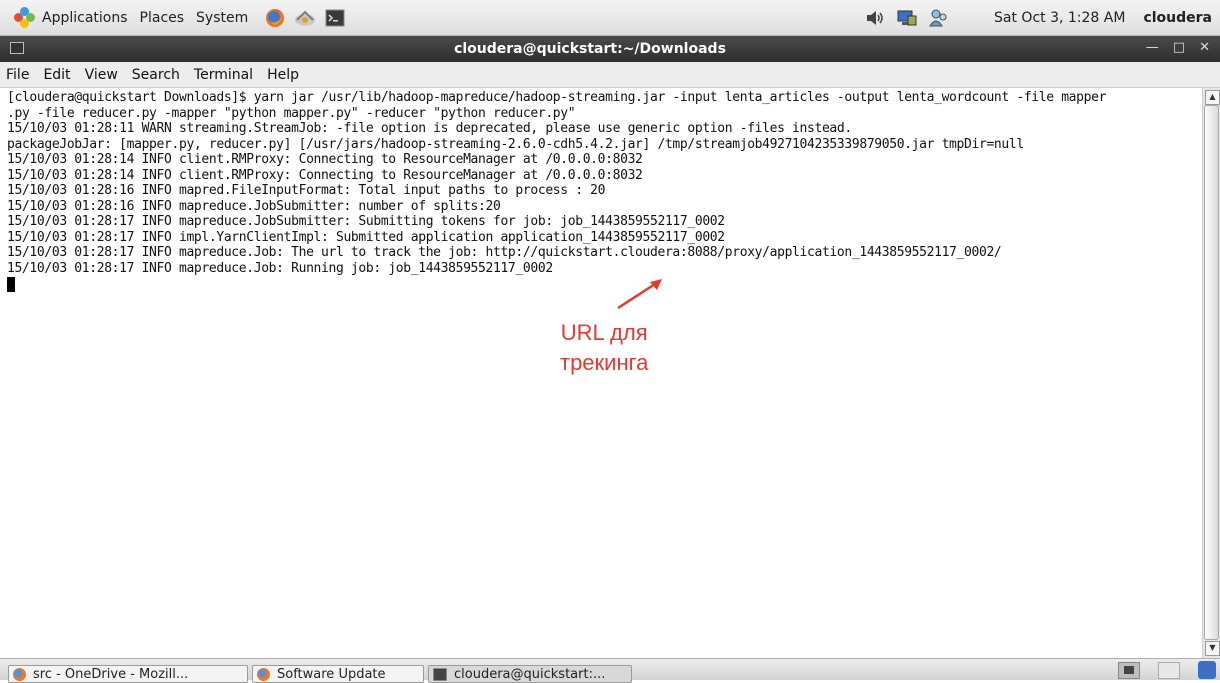  I want to click on menu-applications: Applications, so click(85, 18).